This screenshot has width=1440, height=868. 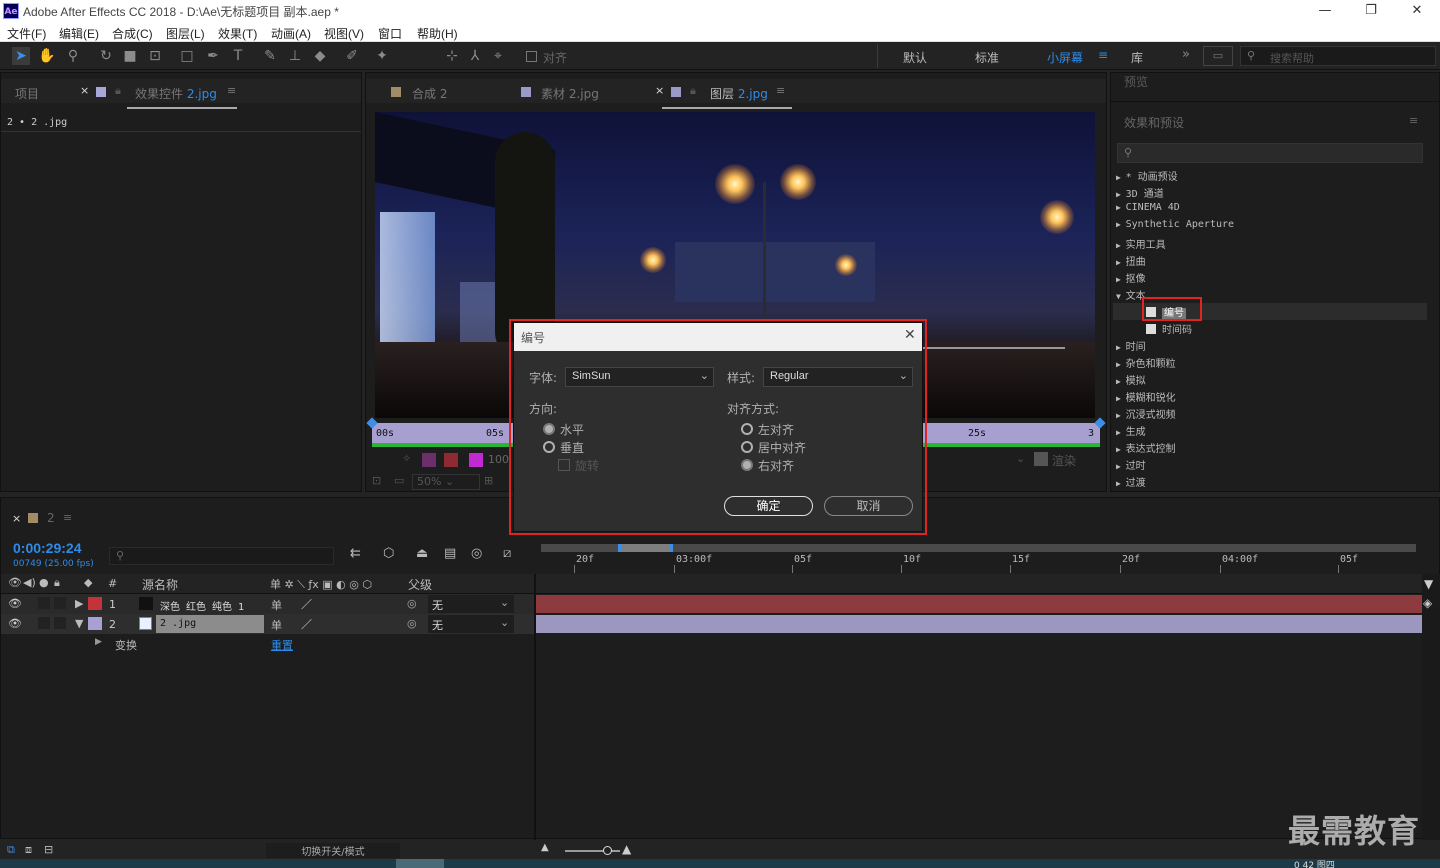 I want to click on comp-settings-icon: ⧉, so click(x=11, y=850).